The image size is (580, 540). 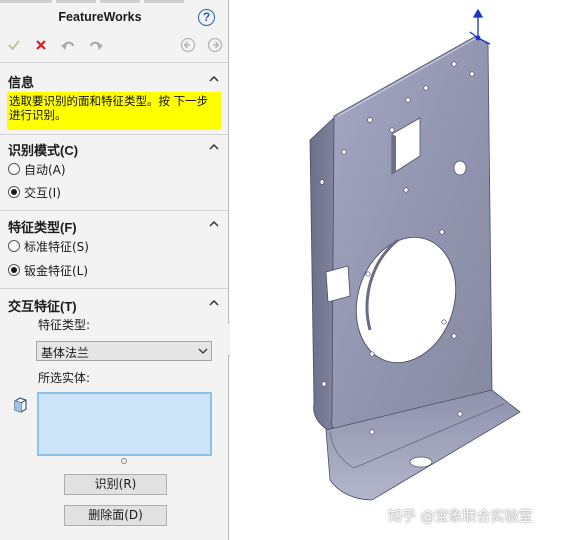 What do you see at coordinates (114, 1) in the screenshot?
I see `panel-tab-strip` at bounding box center [114, 1].